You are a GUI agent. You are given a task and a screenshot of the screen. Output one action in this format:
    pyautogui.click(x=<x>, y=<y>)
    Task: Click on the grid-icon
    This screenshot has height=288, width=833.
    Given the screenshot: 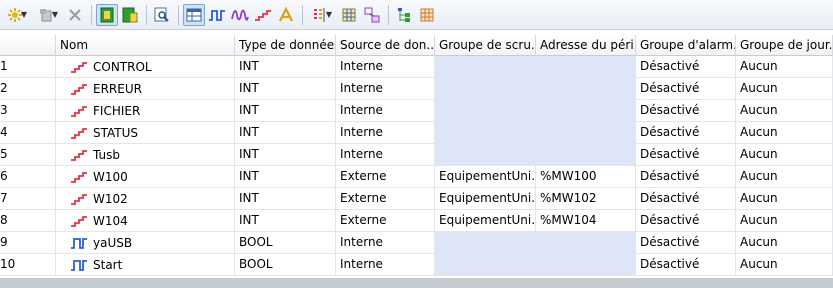 What is the action you would take?
    pyautogui.click(x=349, y=15)
    